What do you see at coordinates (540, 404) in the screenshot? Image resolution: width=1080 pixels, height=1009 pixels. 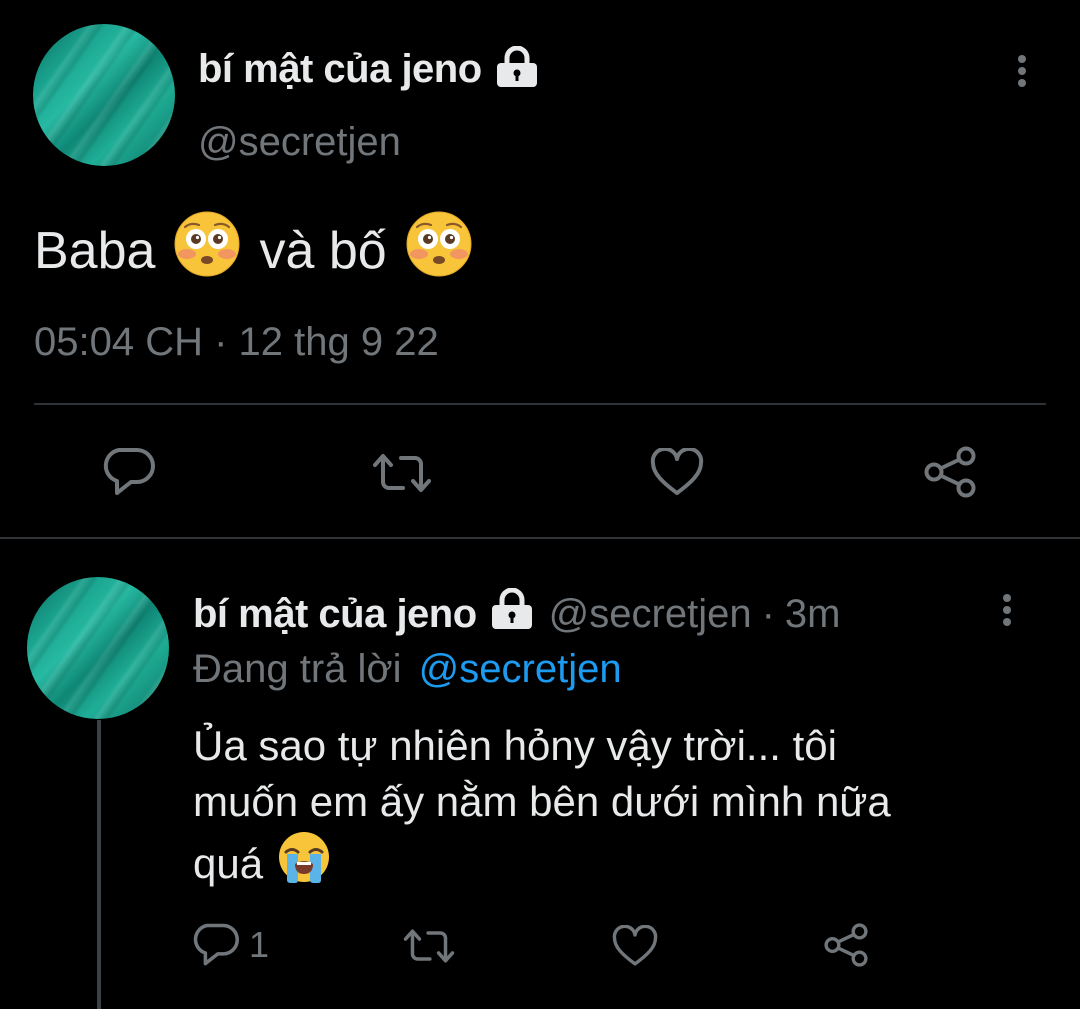 I see `divider` at bounding box center [540, 404].